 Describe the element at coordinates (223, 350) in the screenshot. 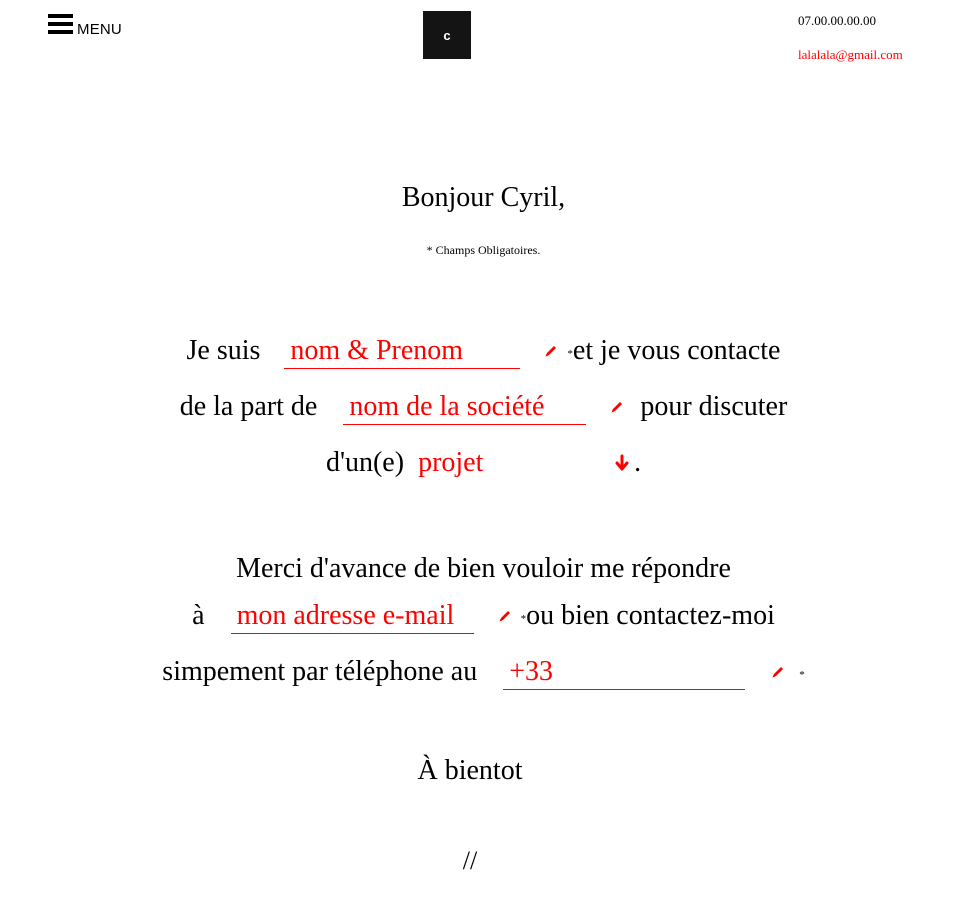

I see `line1-prefix: Je suis` at that location.